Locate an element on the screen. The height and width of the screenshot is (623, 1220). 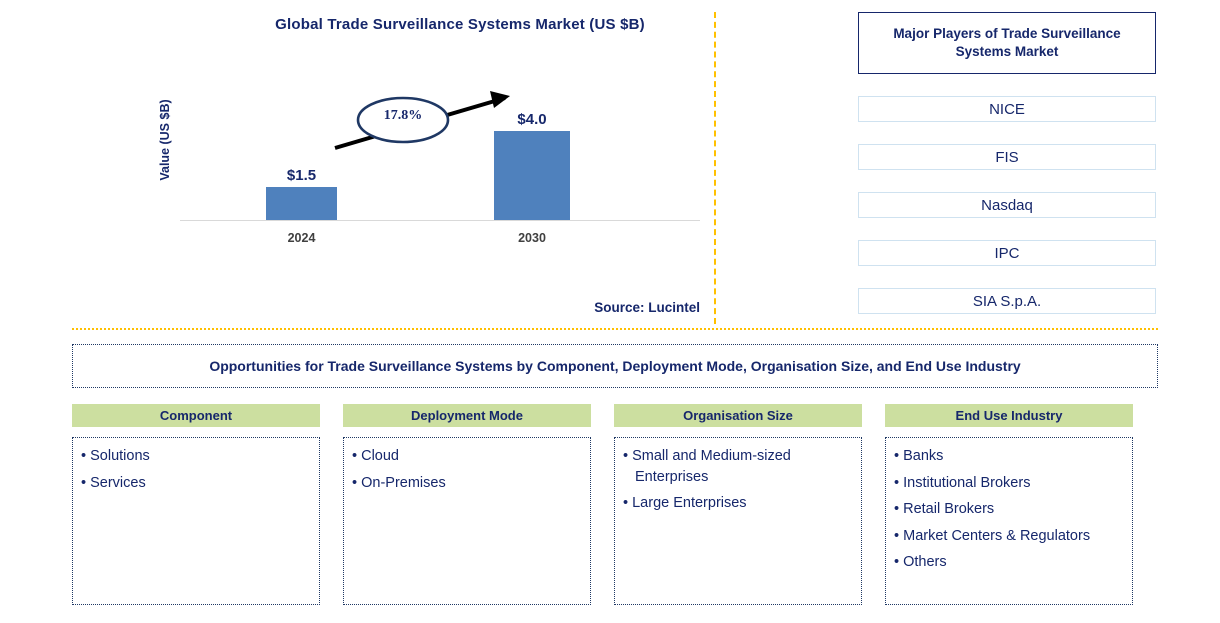
y-axis-label: Value (US $B) is located at coordinates (165, 140).